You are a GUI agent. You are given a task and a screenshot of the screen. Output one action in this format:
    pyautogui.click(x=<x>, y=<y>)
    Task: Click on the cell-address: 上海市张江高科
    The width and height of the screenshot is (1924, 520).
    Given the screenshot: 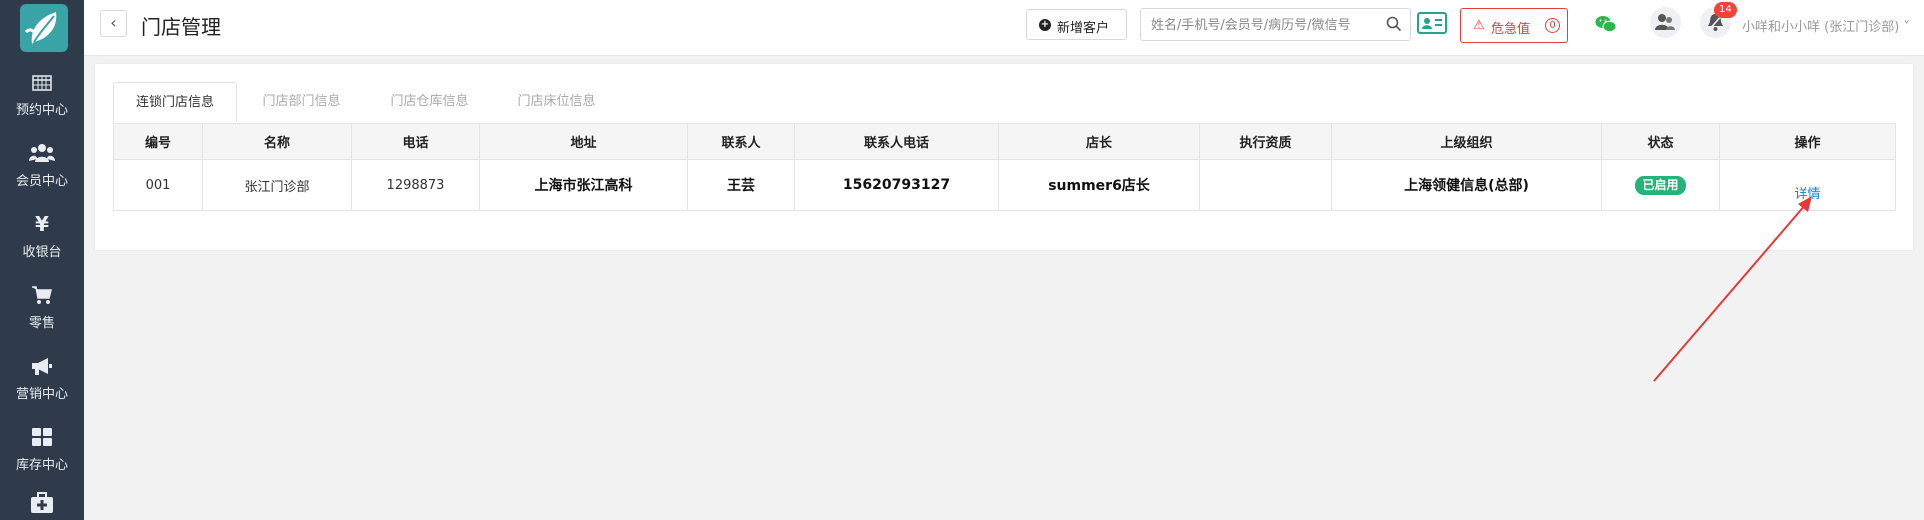 What is the action you would take?
    pyautogui.click(x=583, y=185)
    